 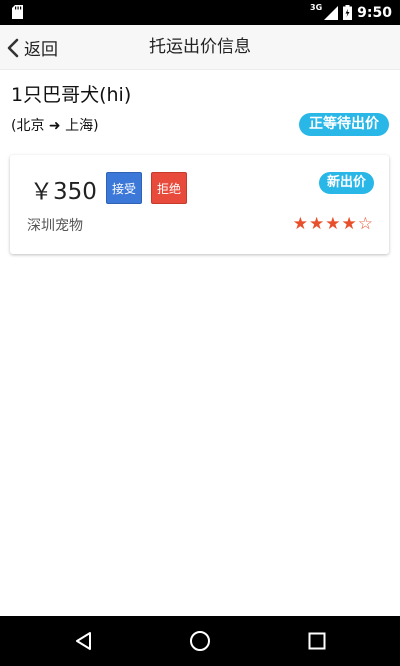 I want to click on status-icons: 3G 9:50, so click(x=351, y=12).